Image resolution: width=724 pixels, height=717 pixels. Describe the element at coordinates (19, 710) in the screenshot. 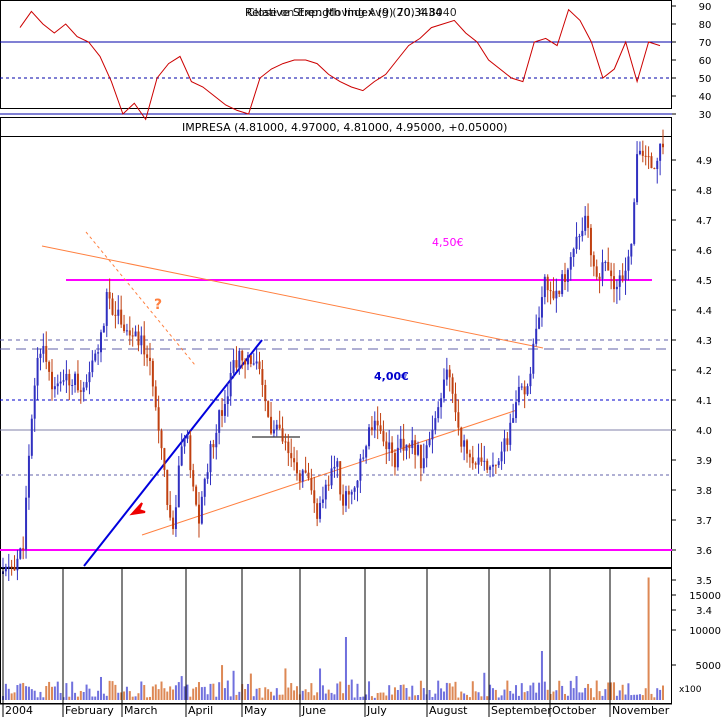

I see `x-axis-label: 2004` at that location.